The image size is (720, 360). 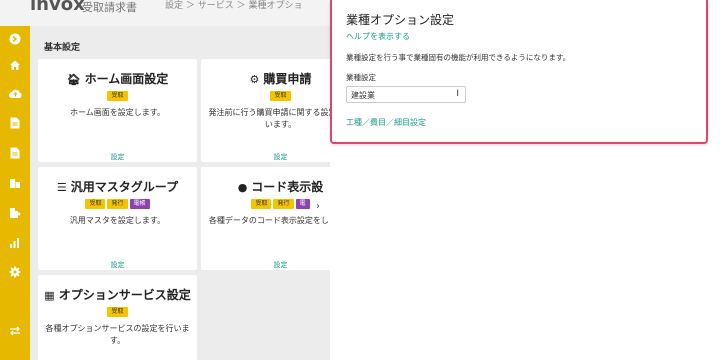 What do you see at coordinates (117, 187) in the screenshot?
I see `card-title: ☰ 汎用マスタグループ` at bounding box center [117, 187].